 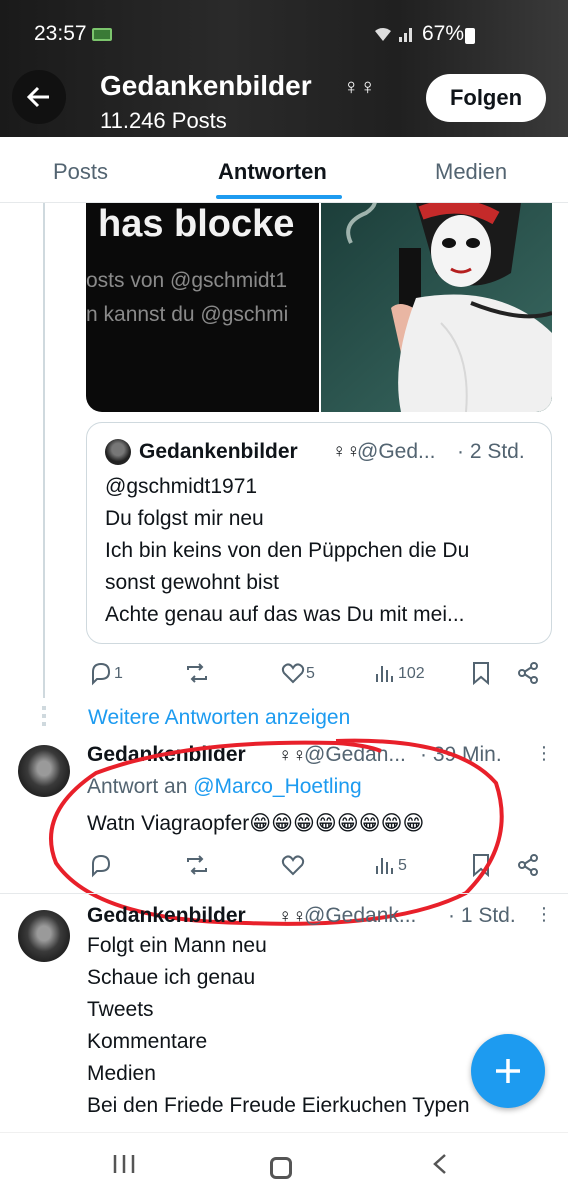 What do you see at coordinates (60, 33) in the screenshot?
I see `status-time: 23:57` at bounding box center [60, 33].